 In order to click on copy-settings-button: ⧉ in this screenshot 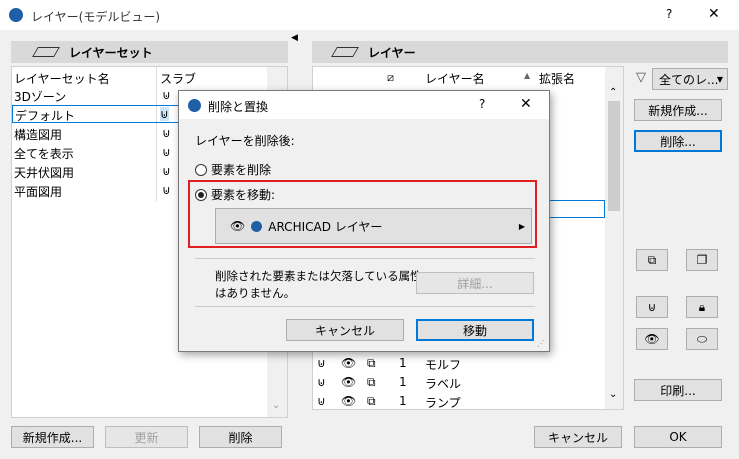, I will do `click(652, 260)`.